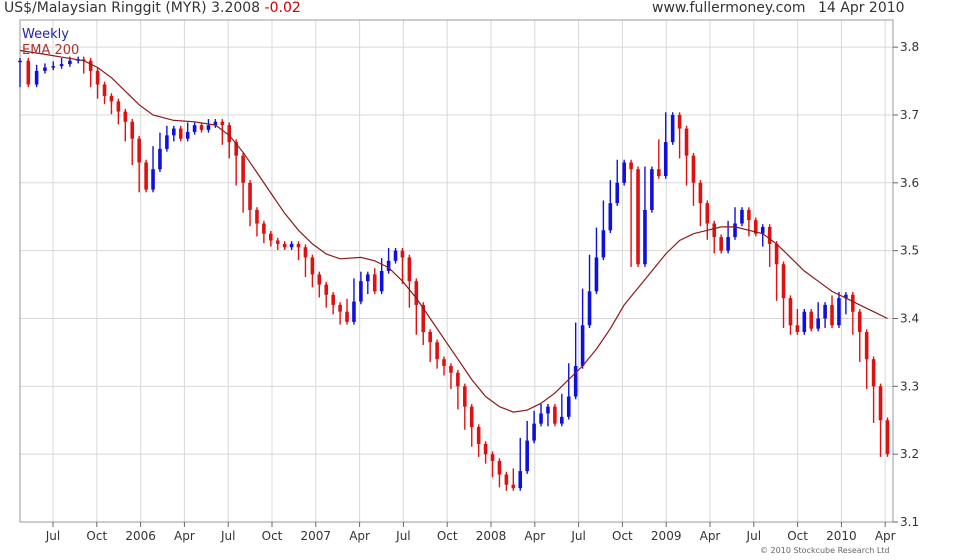 The width and height of the screenshot is (980, 560). I want to click on x-tick-label: 2008, so click(491, 536).